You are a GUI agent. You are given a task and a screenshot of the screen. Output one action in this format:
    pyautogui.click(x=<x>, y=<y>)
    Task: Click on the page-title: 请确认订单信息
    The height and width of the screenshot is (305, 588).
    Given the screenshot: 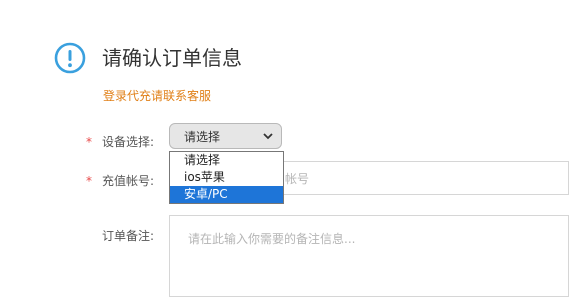 What is the action you would take?
    pyautogui.click(x=172, y=58)
    